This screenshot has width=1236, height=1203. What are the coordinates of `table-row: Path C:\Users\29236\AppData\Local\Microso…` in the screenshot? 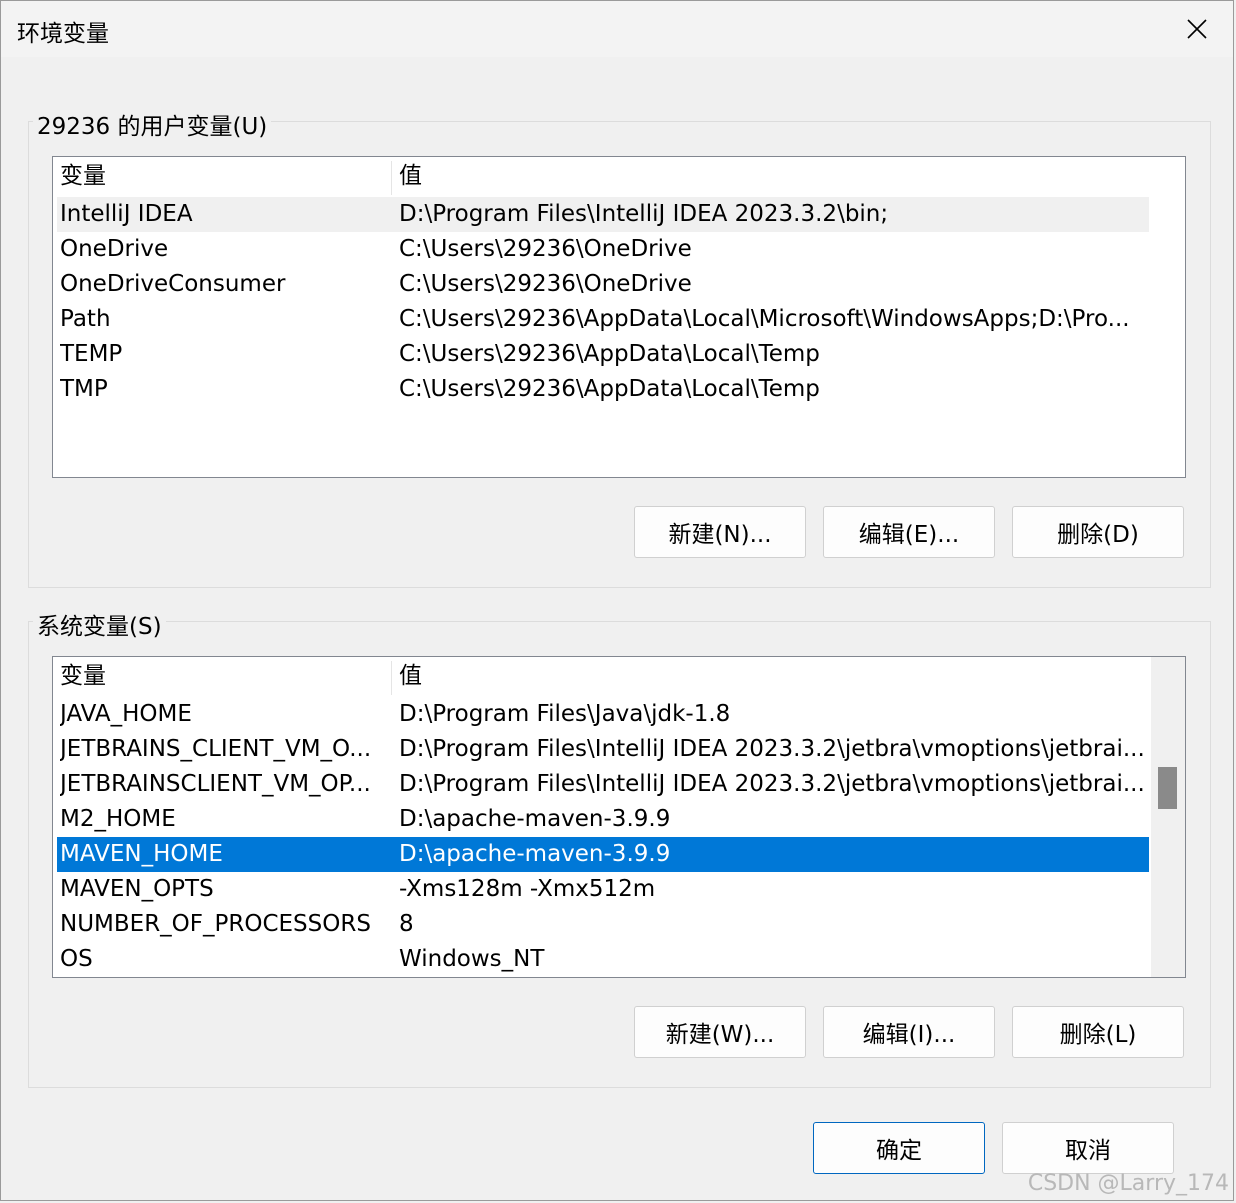 It's located at (603, 319).